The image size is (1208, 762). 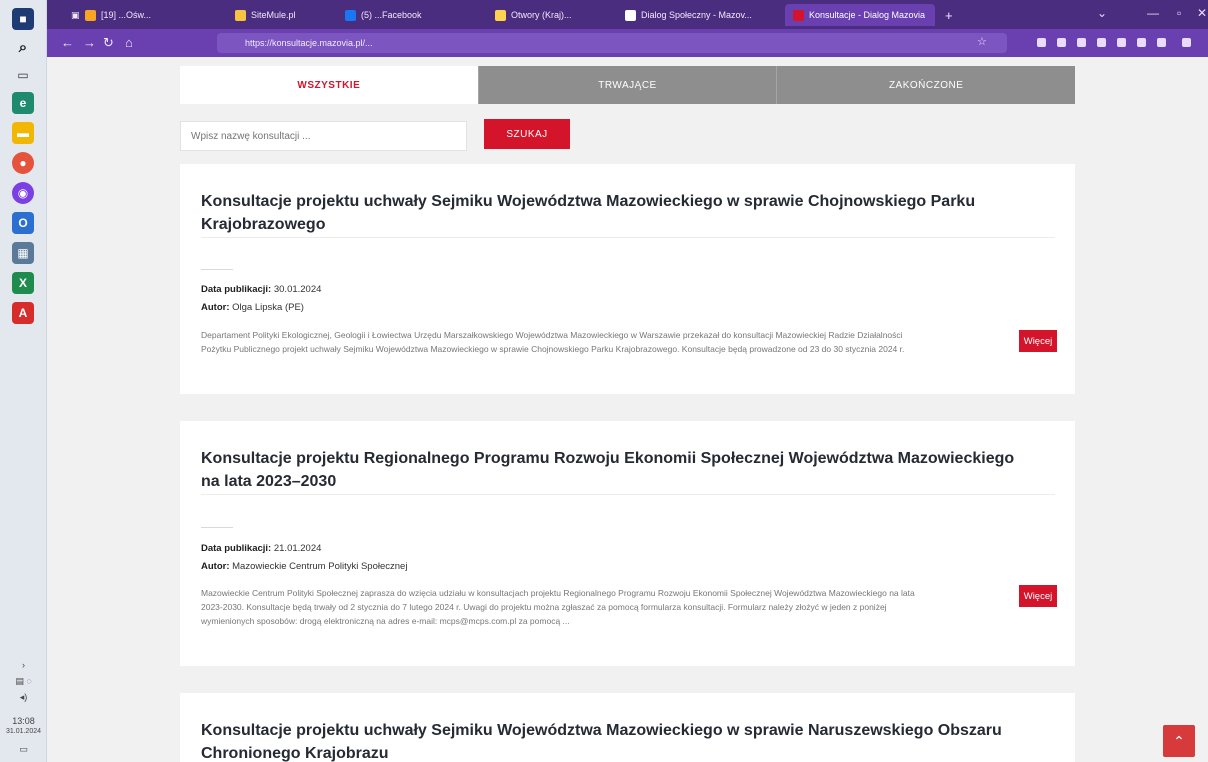 I want to click on new-tab-icon: +, so click(x=947, y=15).